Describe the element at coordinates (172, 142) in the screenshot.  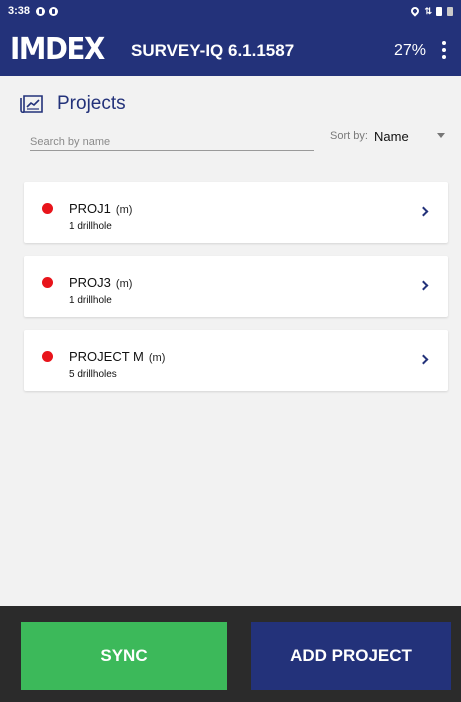
I see `search-input` at that location.